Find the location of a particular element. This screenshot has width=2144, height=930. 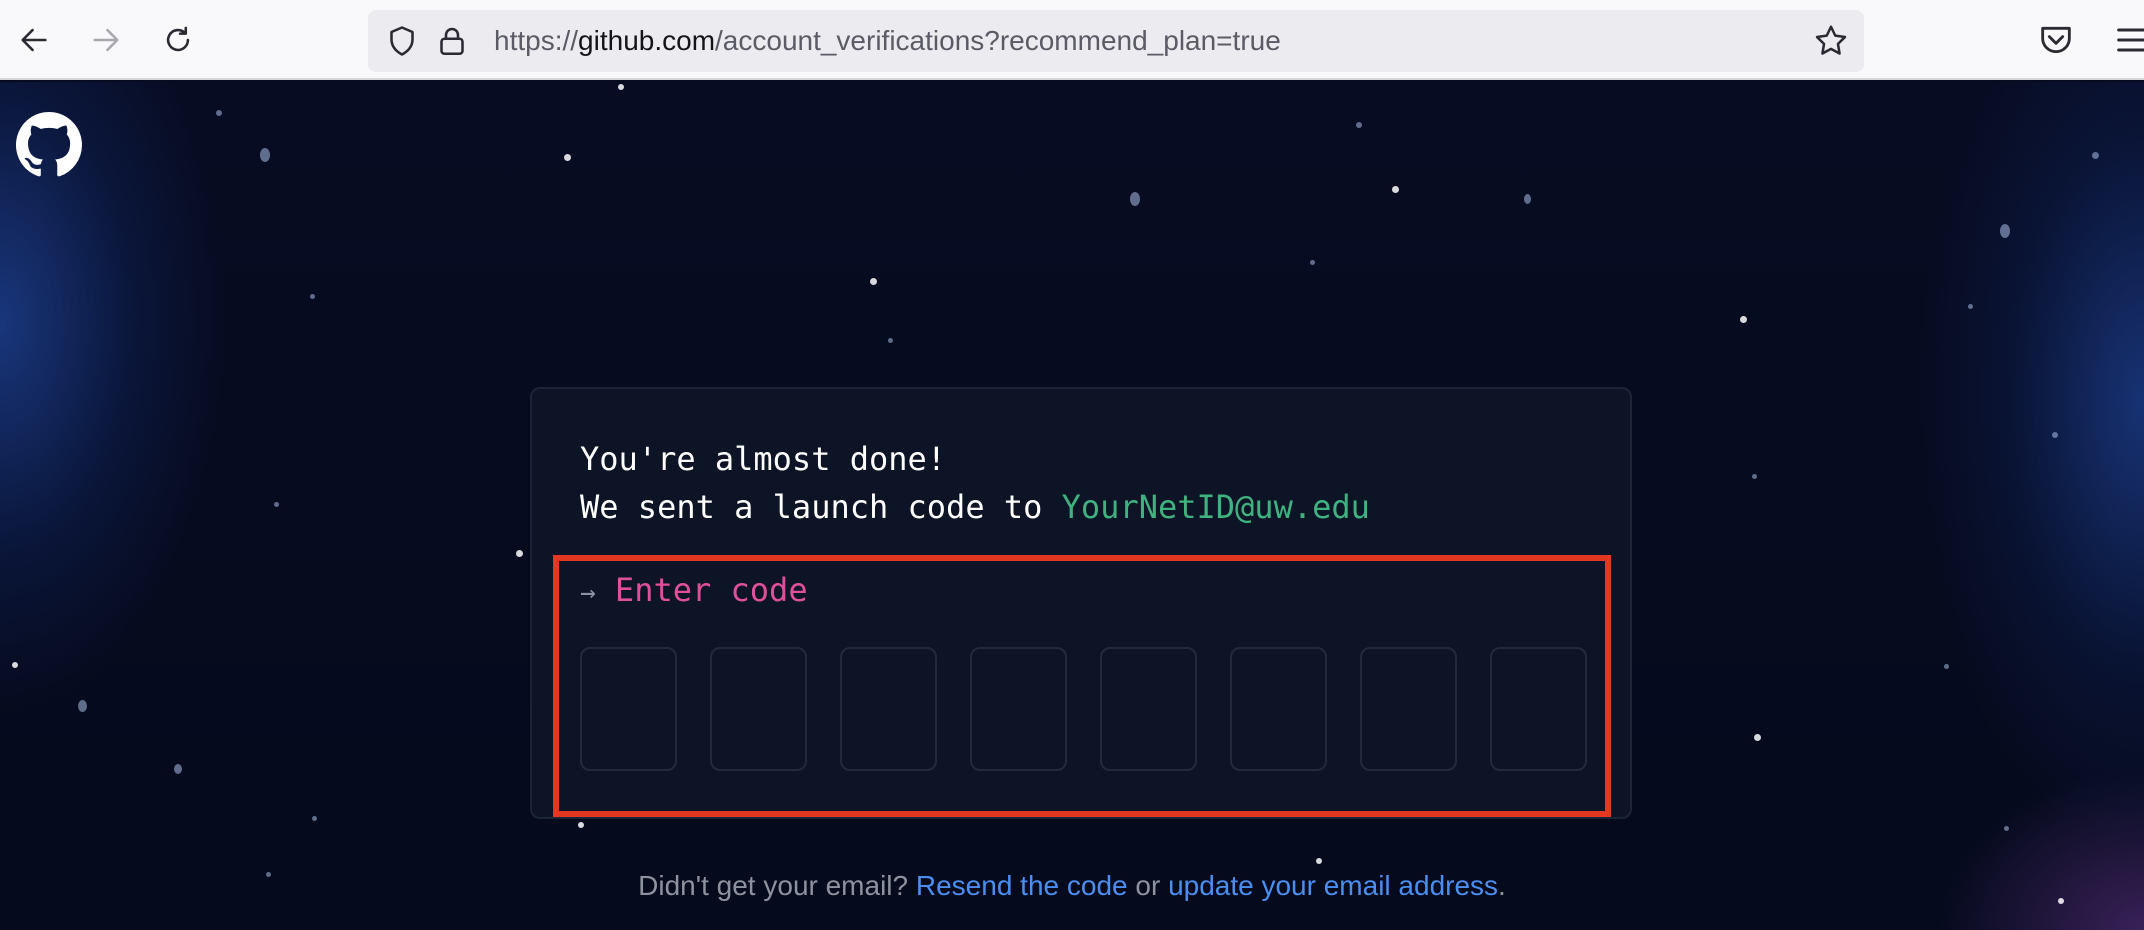

forward-button is located at coordinates (106, 40).